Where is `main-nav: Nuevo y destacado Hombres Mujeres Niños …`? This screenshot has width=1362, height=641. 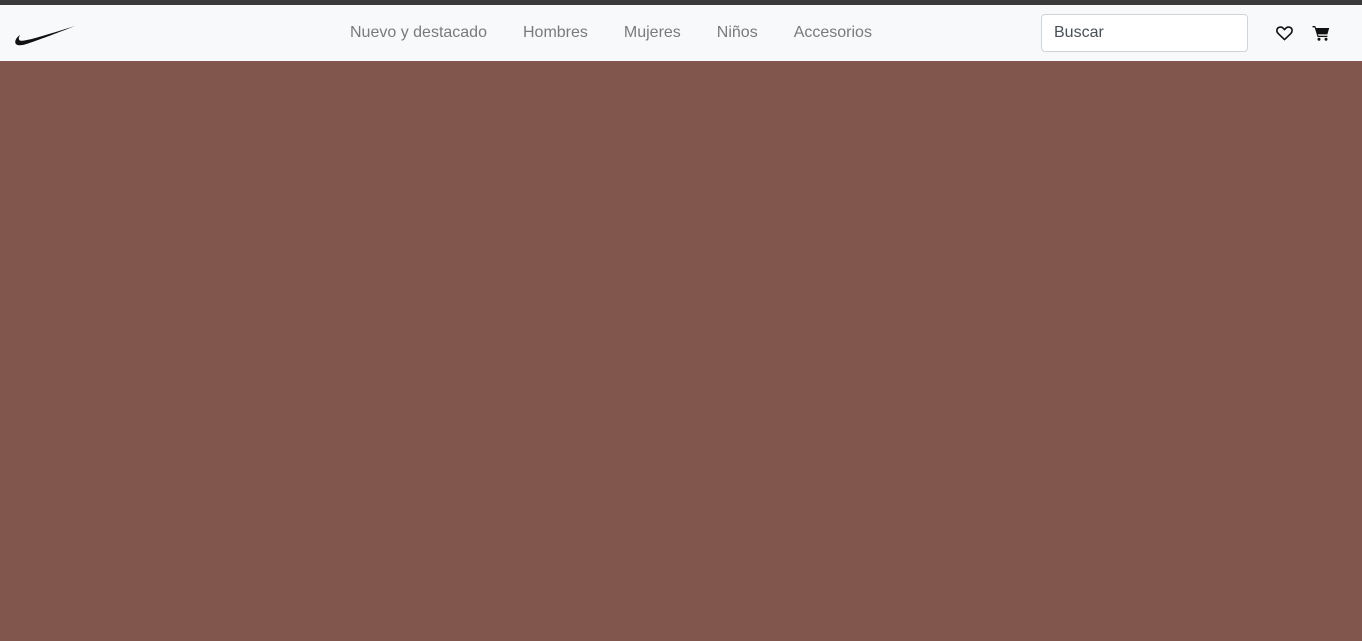 main-nav: Nuevo y destacado Hombres Mujeres Niños … is located at coordinates (611, 33).